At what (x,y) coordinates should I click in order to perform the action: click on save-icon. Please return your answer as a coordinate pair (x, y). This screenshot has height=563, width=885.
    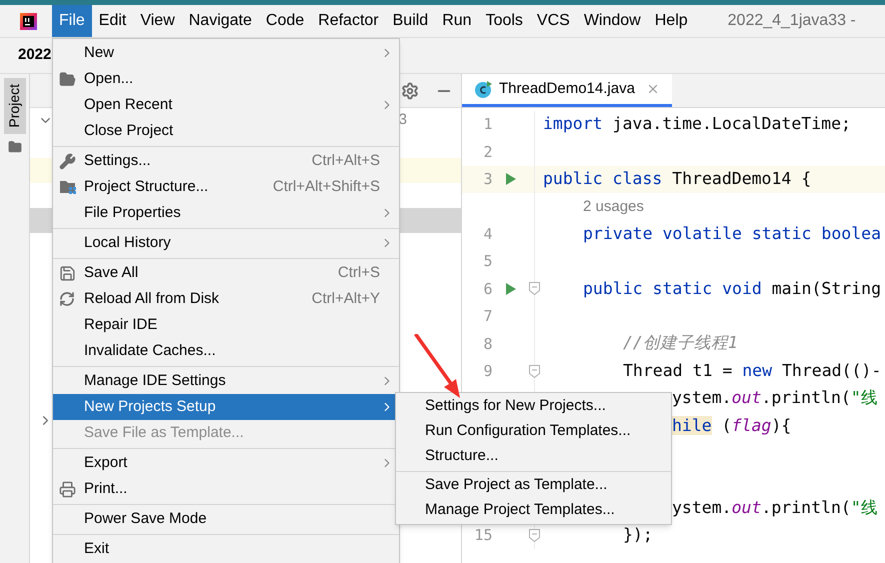
    Looking at the image, I should click on (67, 273).